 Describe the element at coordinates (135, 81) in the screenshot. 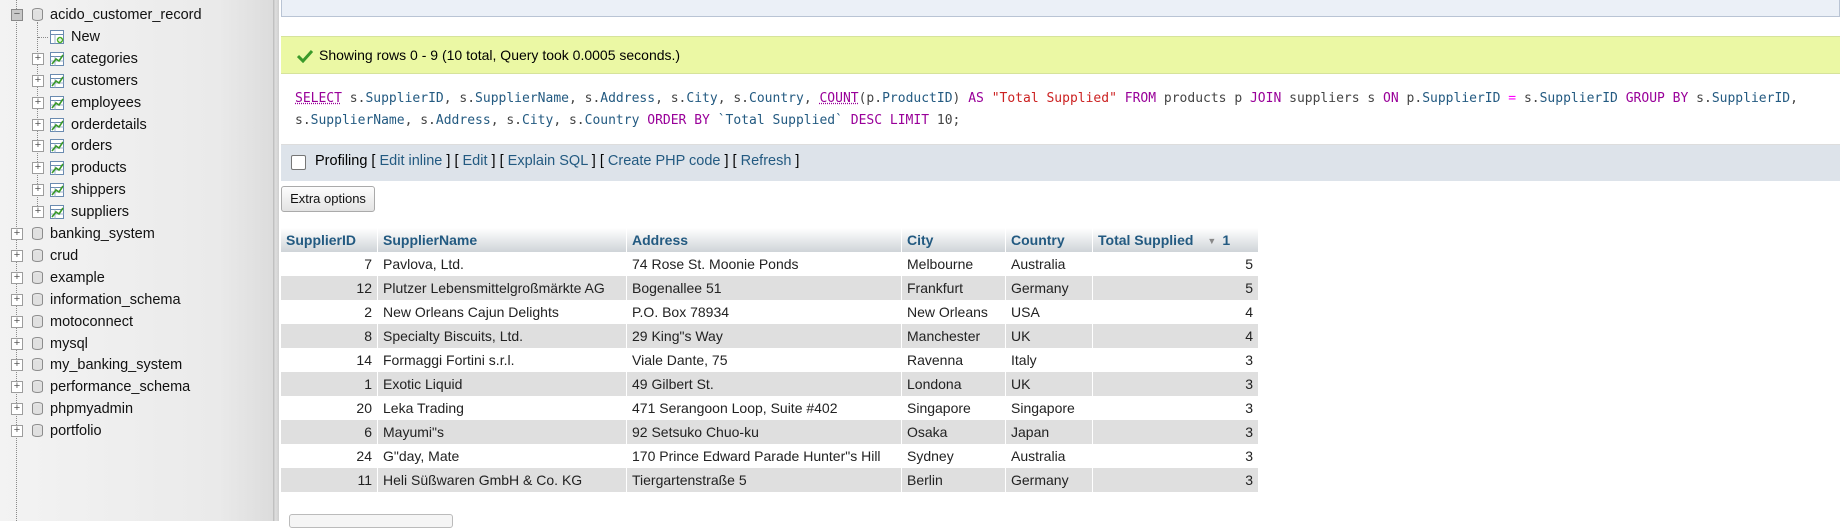

I see `nav-table-customers: + customers` at that location.